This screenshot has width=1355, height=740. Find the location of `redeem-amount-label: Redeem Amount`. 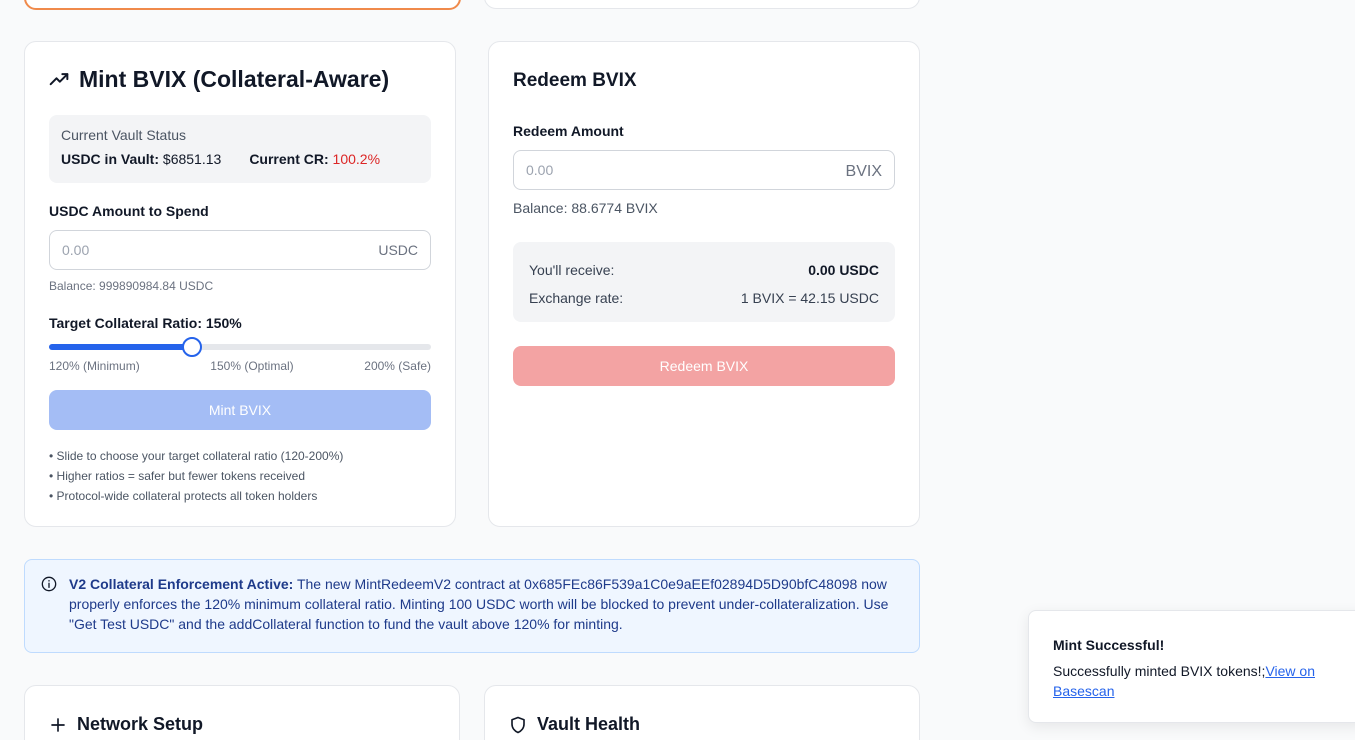

redeem-amount-label: Redeem Amount is located at coordinates (568, 131).